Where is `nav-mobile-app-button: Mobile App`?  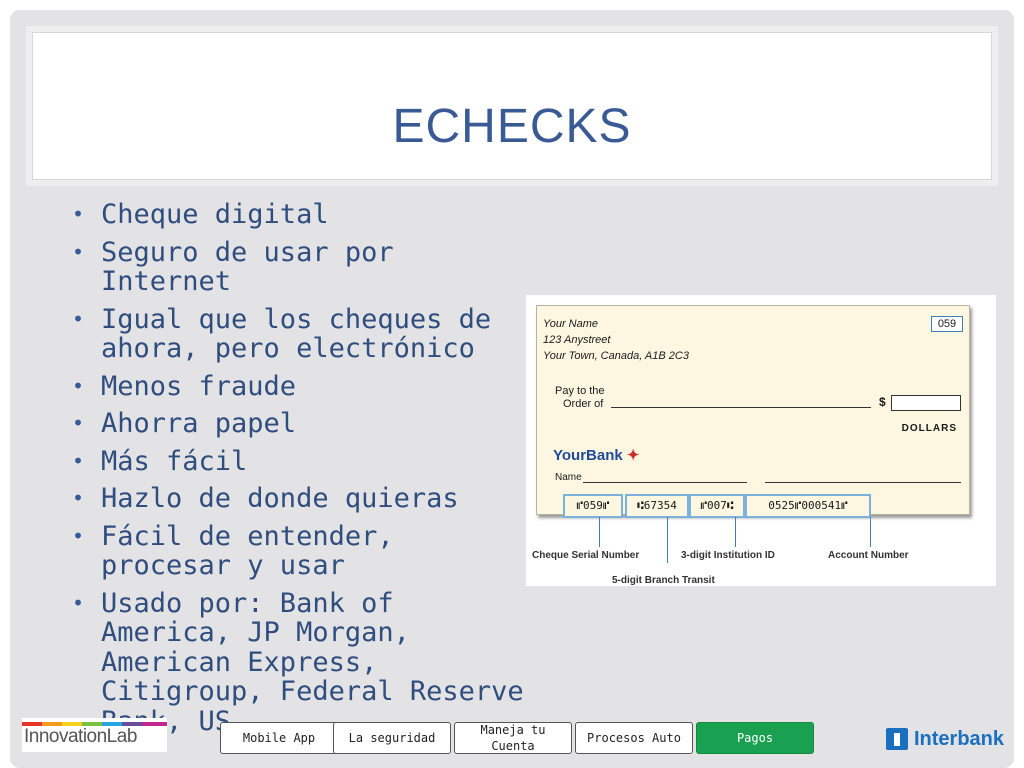
nav-mobile-app-button: Mobile App is located at coordinates (279, 738).